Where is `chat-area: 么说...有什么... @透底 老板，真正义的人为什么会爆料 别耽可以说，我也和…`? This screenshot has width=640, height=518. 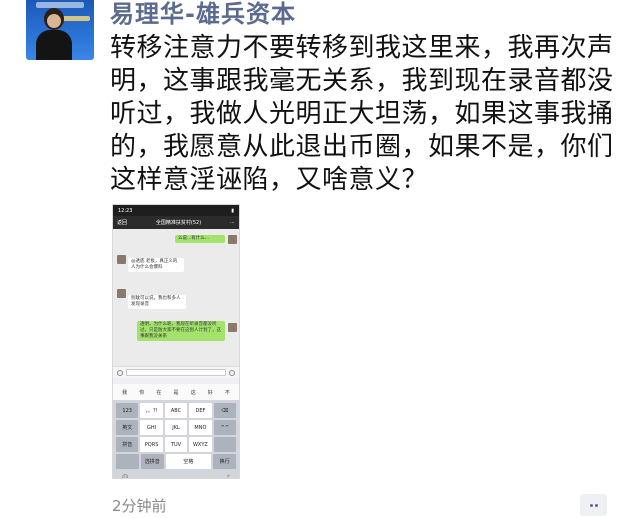
chat-area: 么说...有什么... @透底 老板，真正义的人为什么会爆料 别耽可以说，我也和… is located at coordinates (176, 297).